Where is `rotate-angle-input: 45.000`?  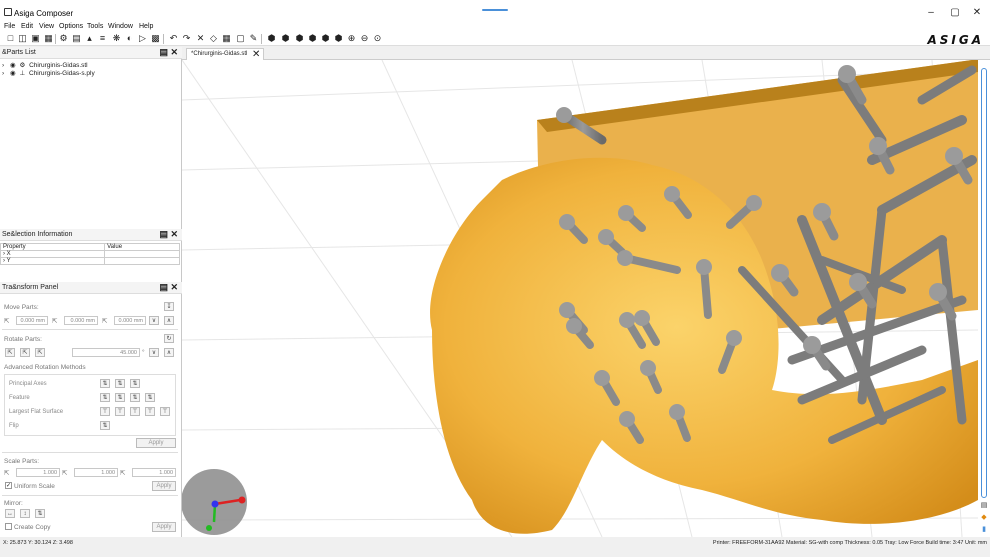
rotate-angle-input: 45.000 is located at coordinates (106, 352).